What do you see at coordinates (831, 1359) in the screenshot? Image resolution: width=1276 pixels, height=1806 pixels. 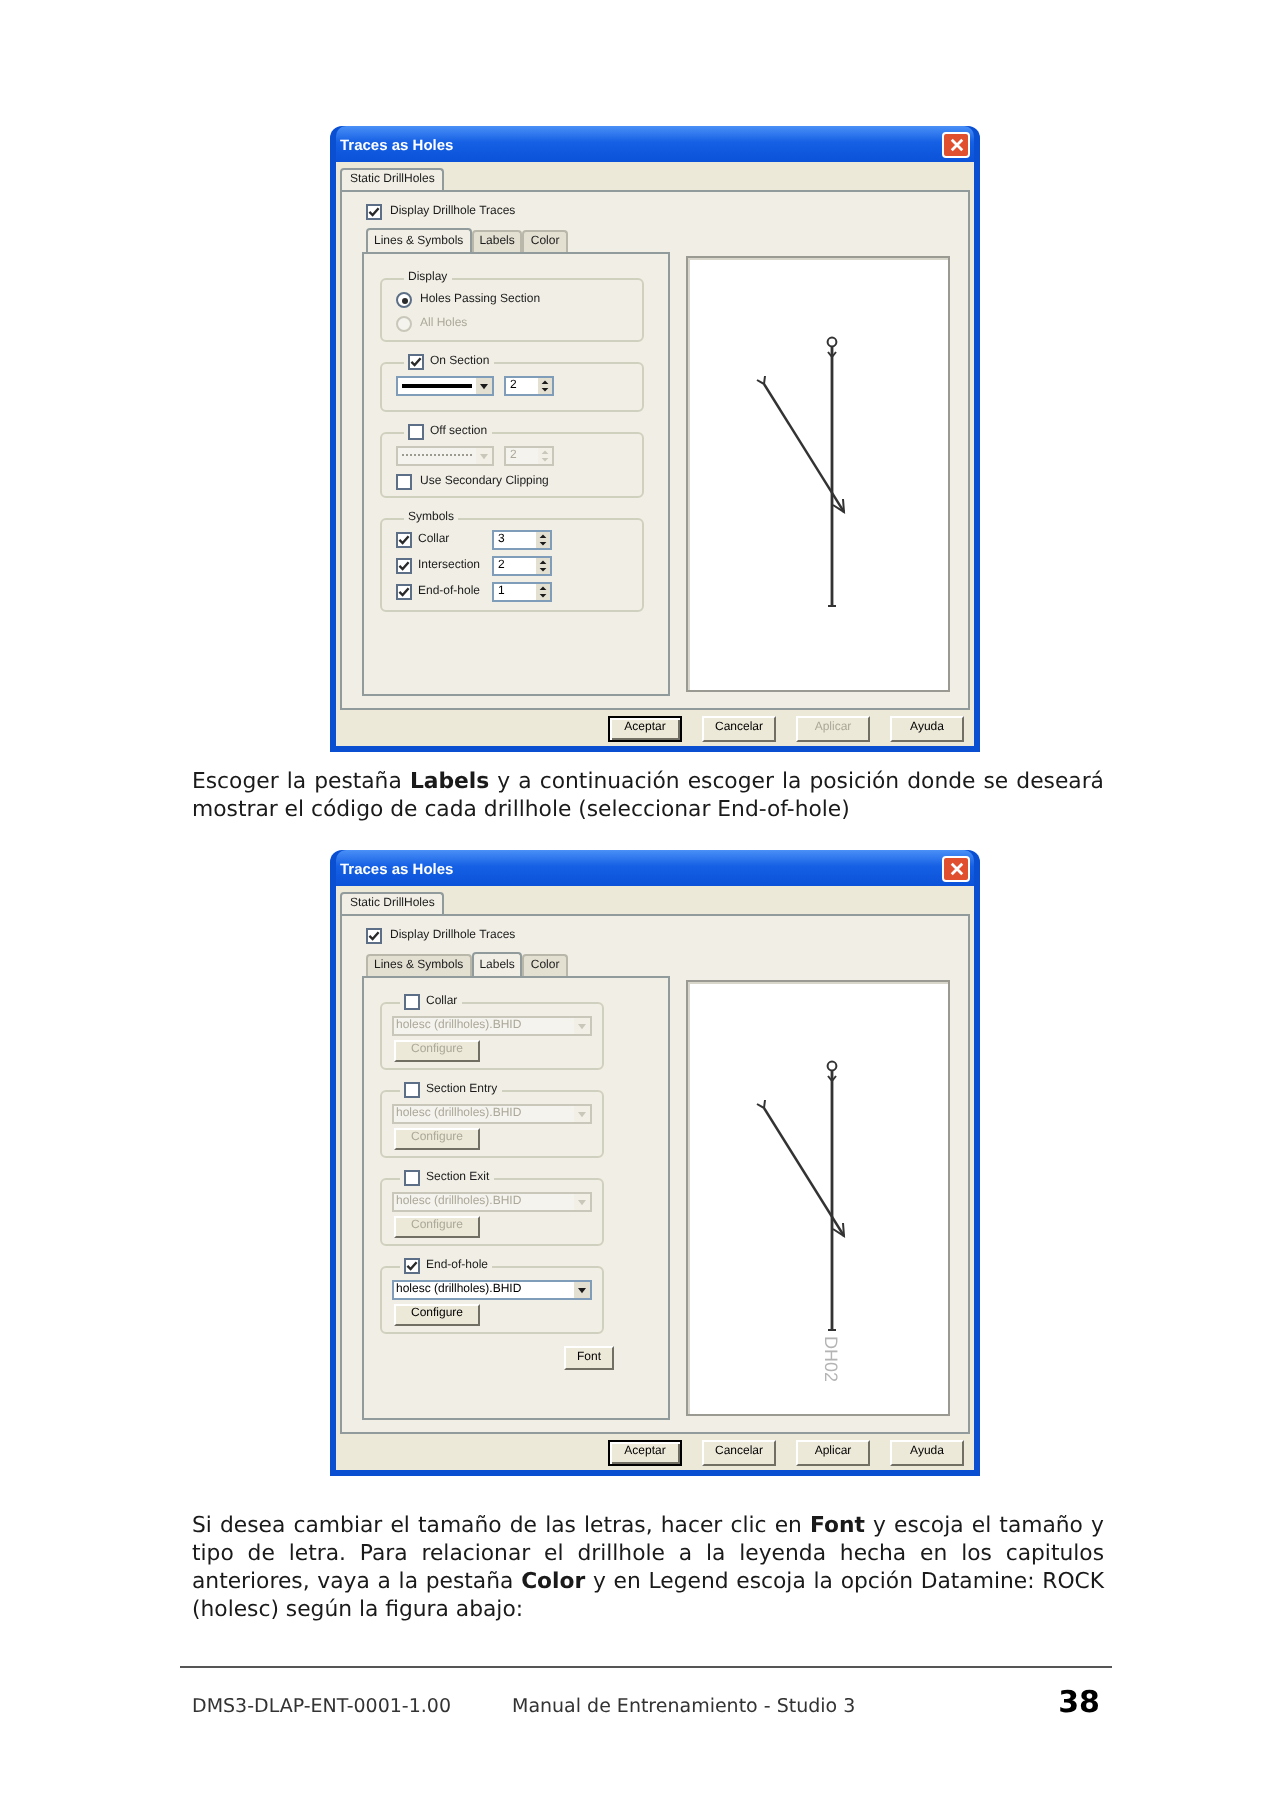 I see `hole-label: DH02` at bounding box center [831, 1359].